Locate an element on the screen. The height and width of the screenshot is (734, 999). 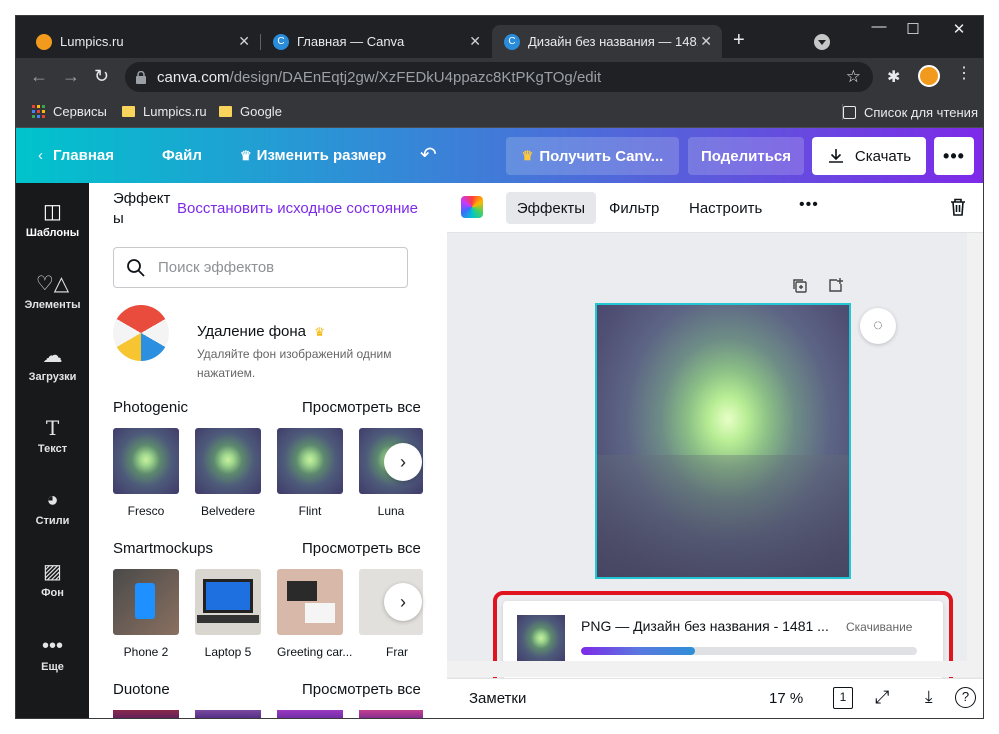
search-icon is located at coordinates (136, 267).